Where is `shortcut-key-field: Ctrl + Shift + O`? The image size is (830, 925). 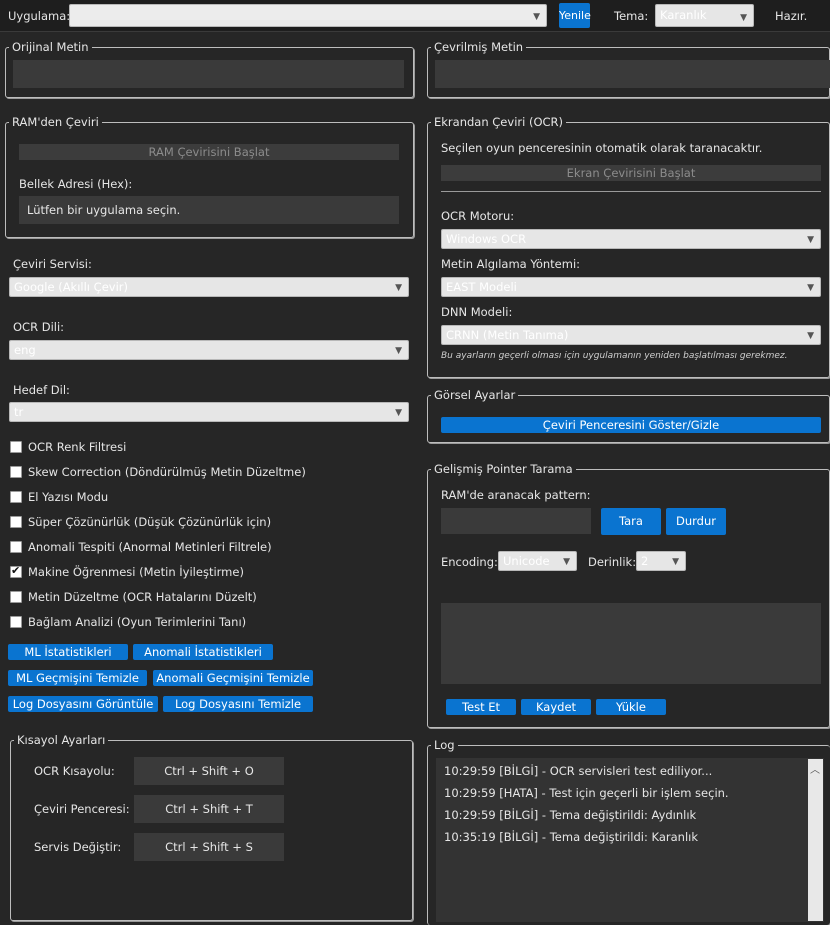
shortcut-key-field: Ctrl + Shift + O is located at coordinates (209, 771).